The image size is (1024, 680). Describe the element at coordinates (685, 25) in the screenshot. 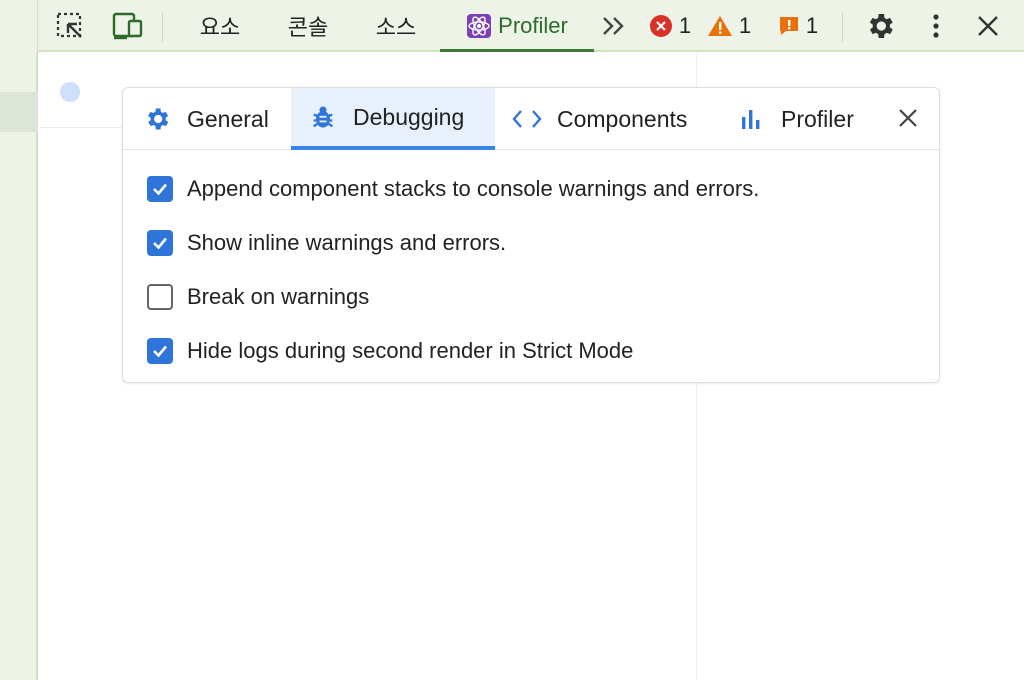

I see `errors-count: 1` at that location.